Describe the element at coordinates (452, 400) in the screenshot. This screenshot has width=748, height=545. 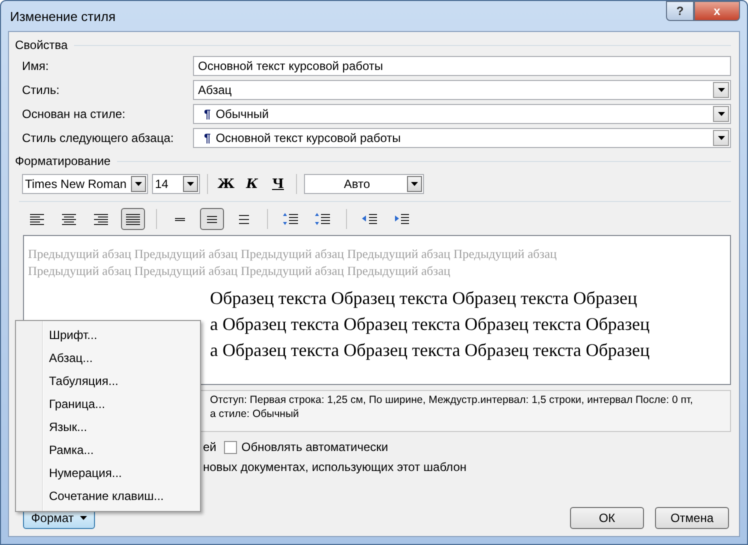
I see `description-text: Отступ: Первая строка: 1,25 см, По ширине, Междустр.интервал: 1,5 строки, интервал После: 0 пт,` at that location.